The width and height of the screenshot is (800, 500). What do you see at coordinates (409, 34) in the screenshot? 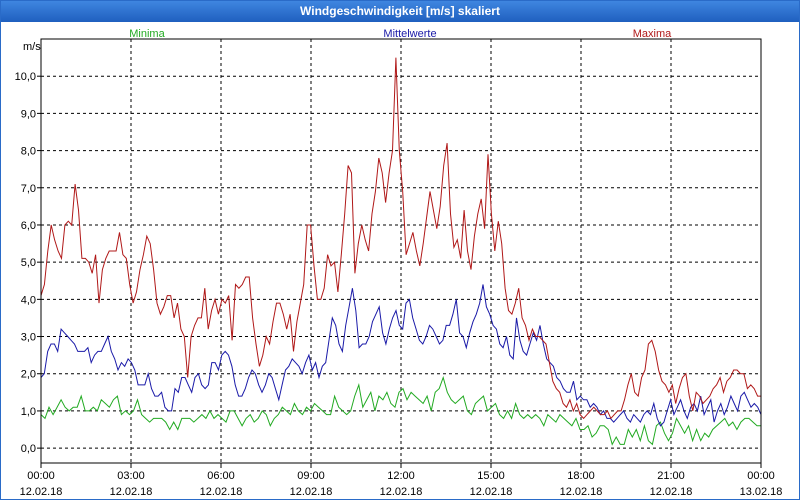
I see `legend-entry-mittelwerte: Mittelwerte` at bounding box center [409, 34].